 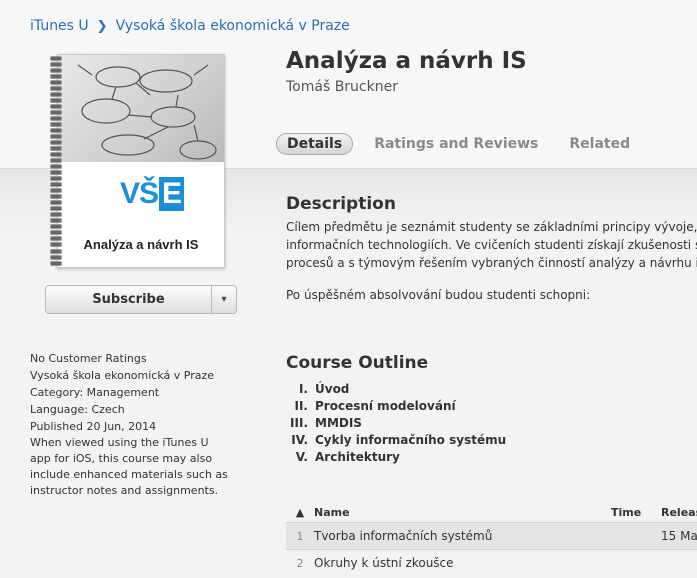 What do you see at coordinates (130, 375) in the screenshot?
I see `provider-text: Vysoká škola ekonomická v Praze` at bounding box center [130, 375].